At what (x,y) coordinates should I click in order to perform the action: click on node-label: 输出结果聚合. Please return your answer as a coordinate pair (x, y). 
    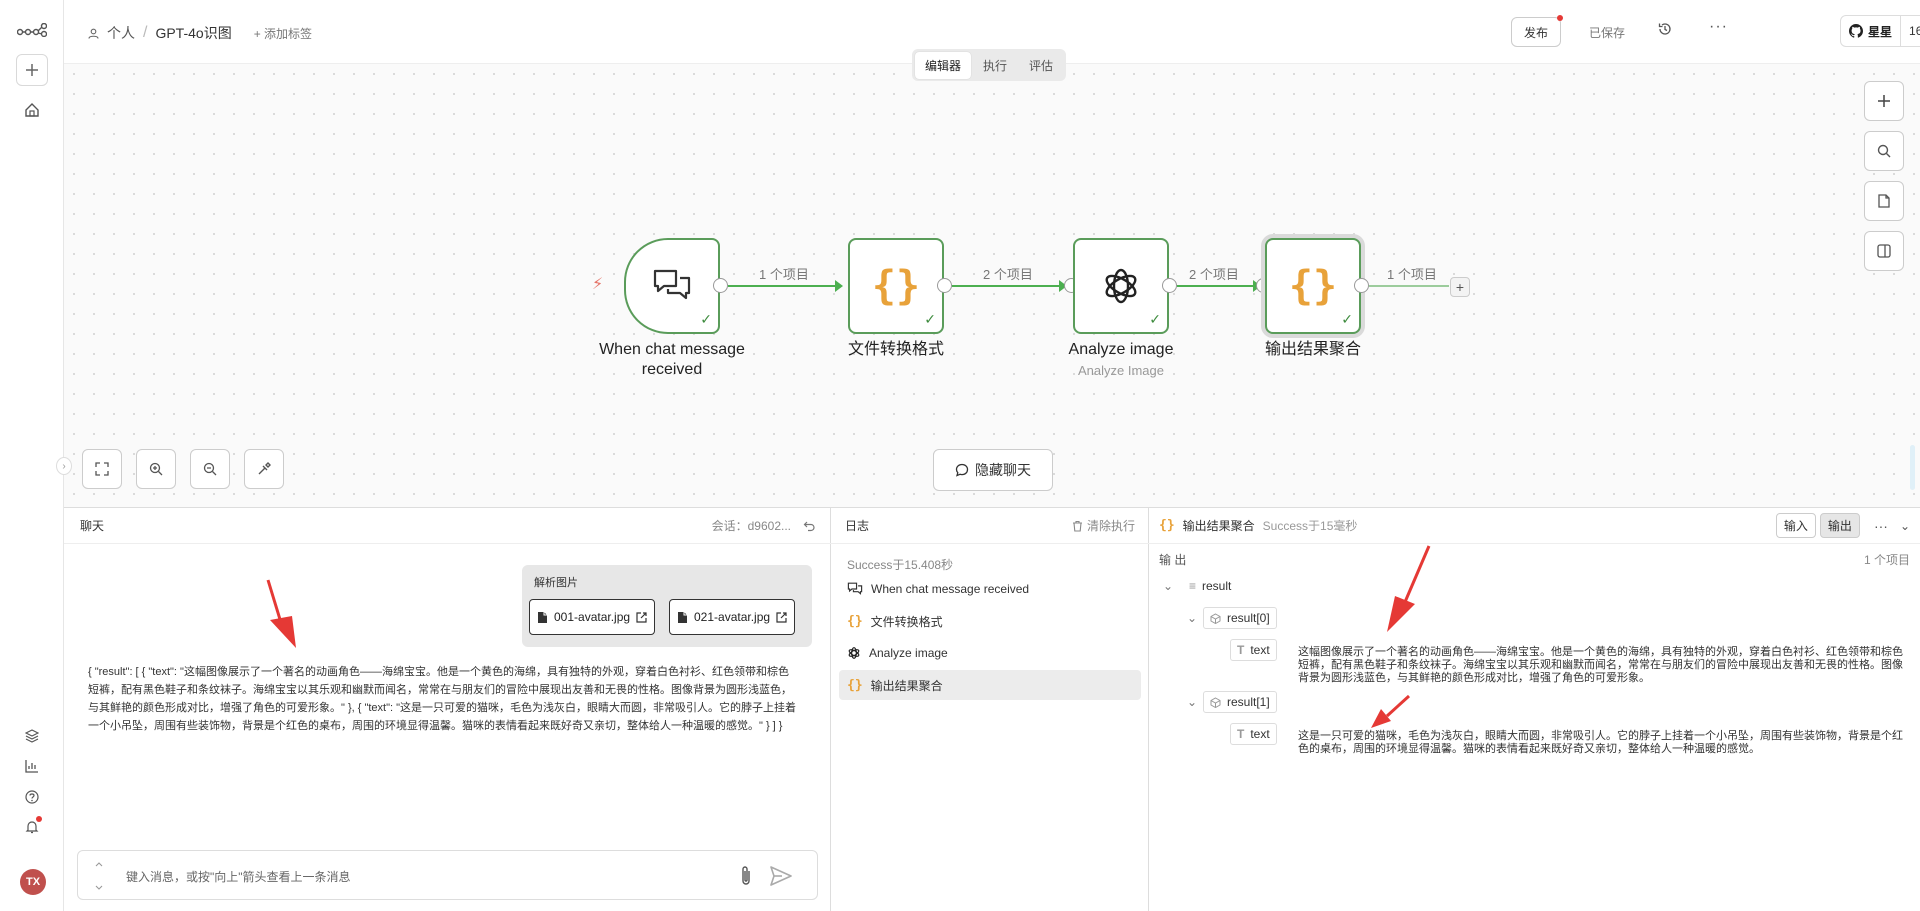
    Looking at the image, I should click on (1312, 349).